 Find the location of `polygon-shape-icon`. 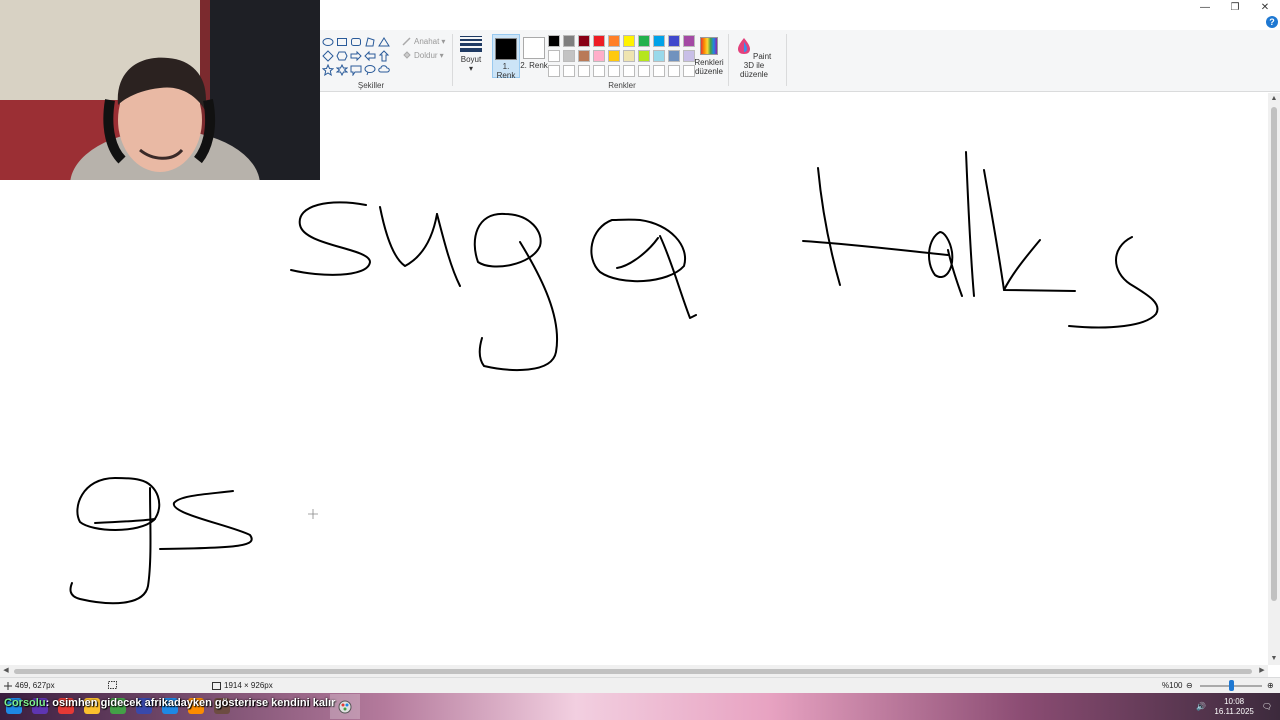

polygon-shape-icon is located at coordinates (370, 42).